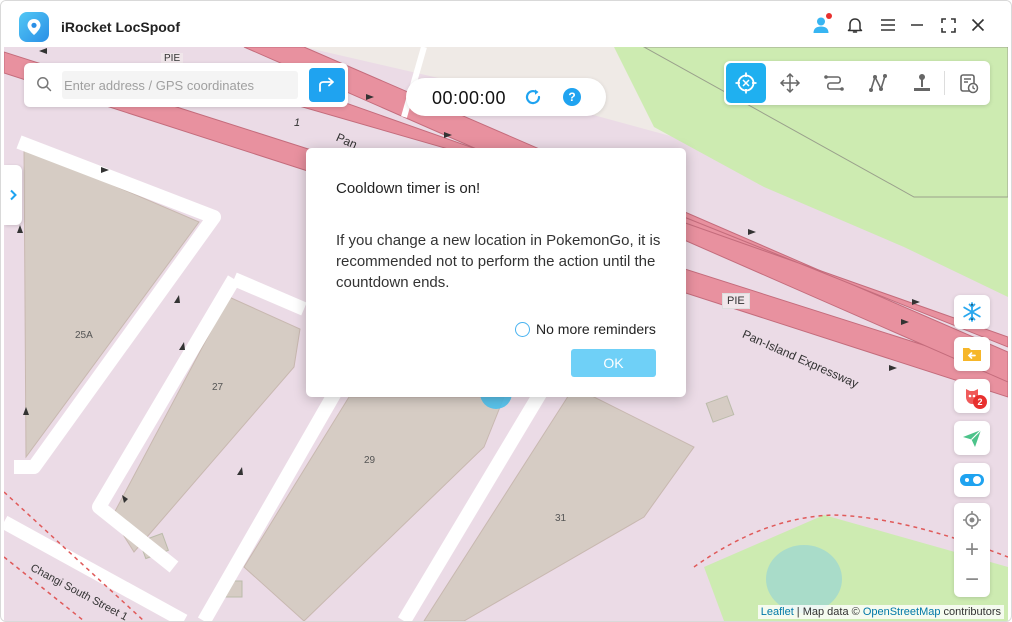  What do you see at coordinates (978, 25) in the screenshot?
I see `close-icon` at bounding box center [978, 25].